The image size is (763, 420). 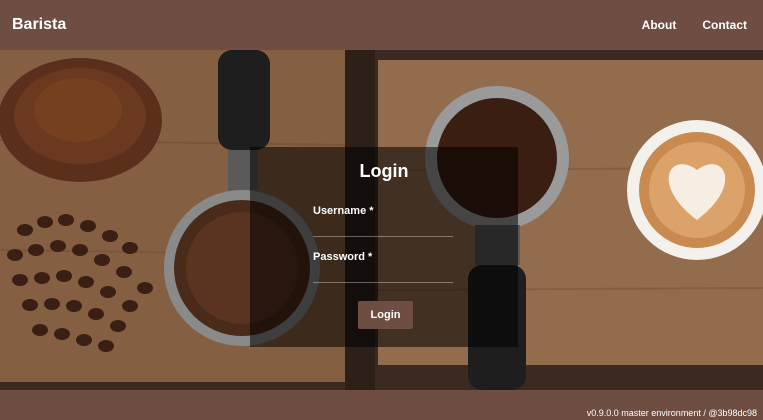 What do you see at coordinates (39, 25) in the screenshot?
I see `brand-link: Barista` at bounding box center [39, 25].